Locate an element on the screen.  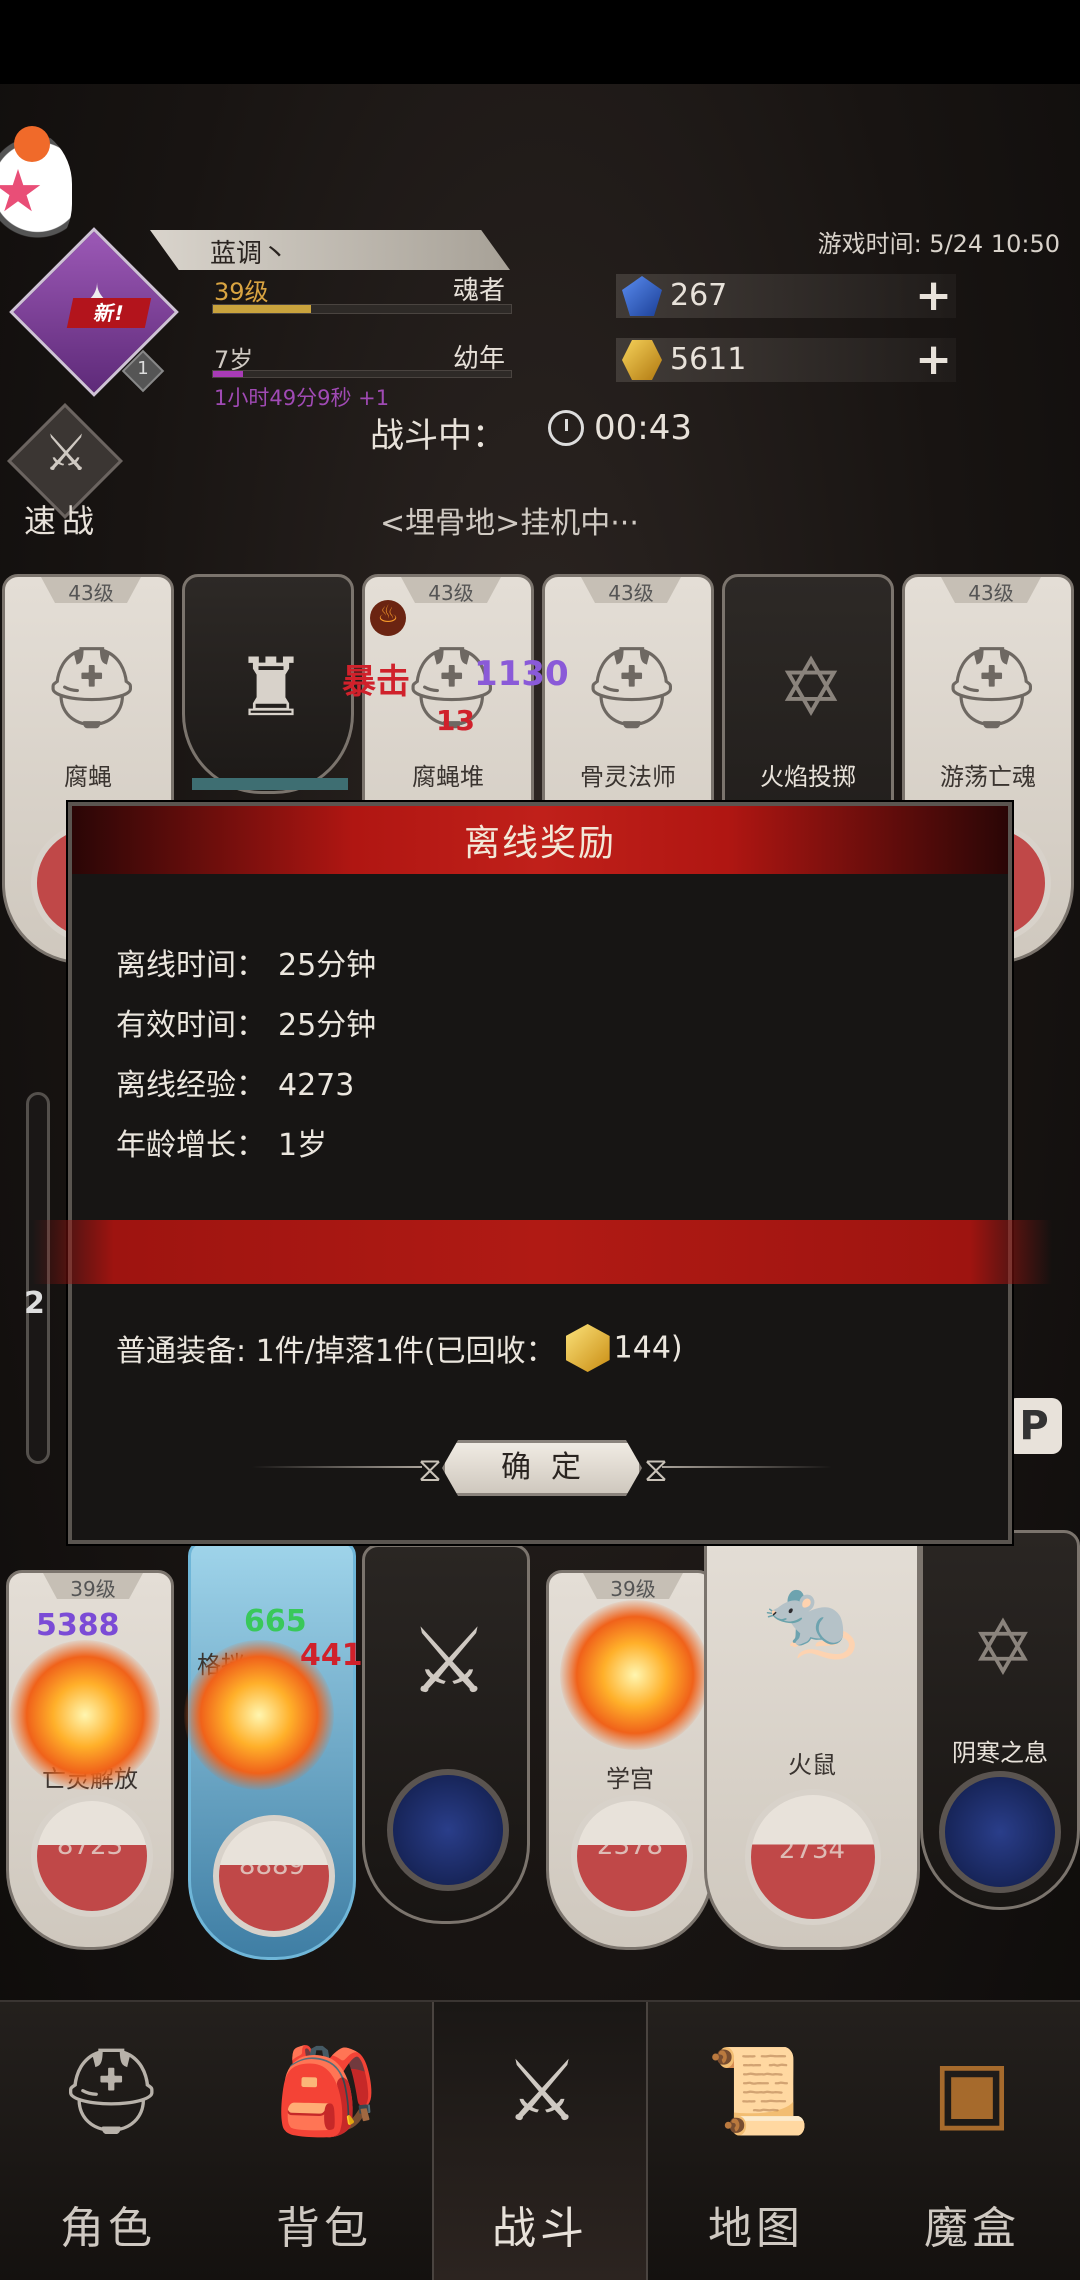
enemy-name: 腐蝇堆 is located at coordinates (448, 777).